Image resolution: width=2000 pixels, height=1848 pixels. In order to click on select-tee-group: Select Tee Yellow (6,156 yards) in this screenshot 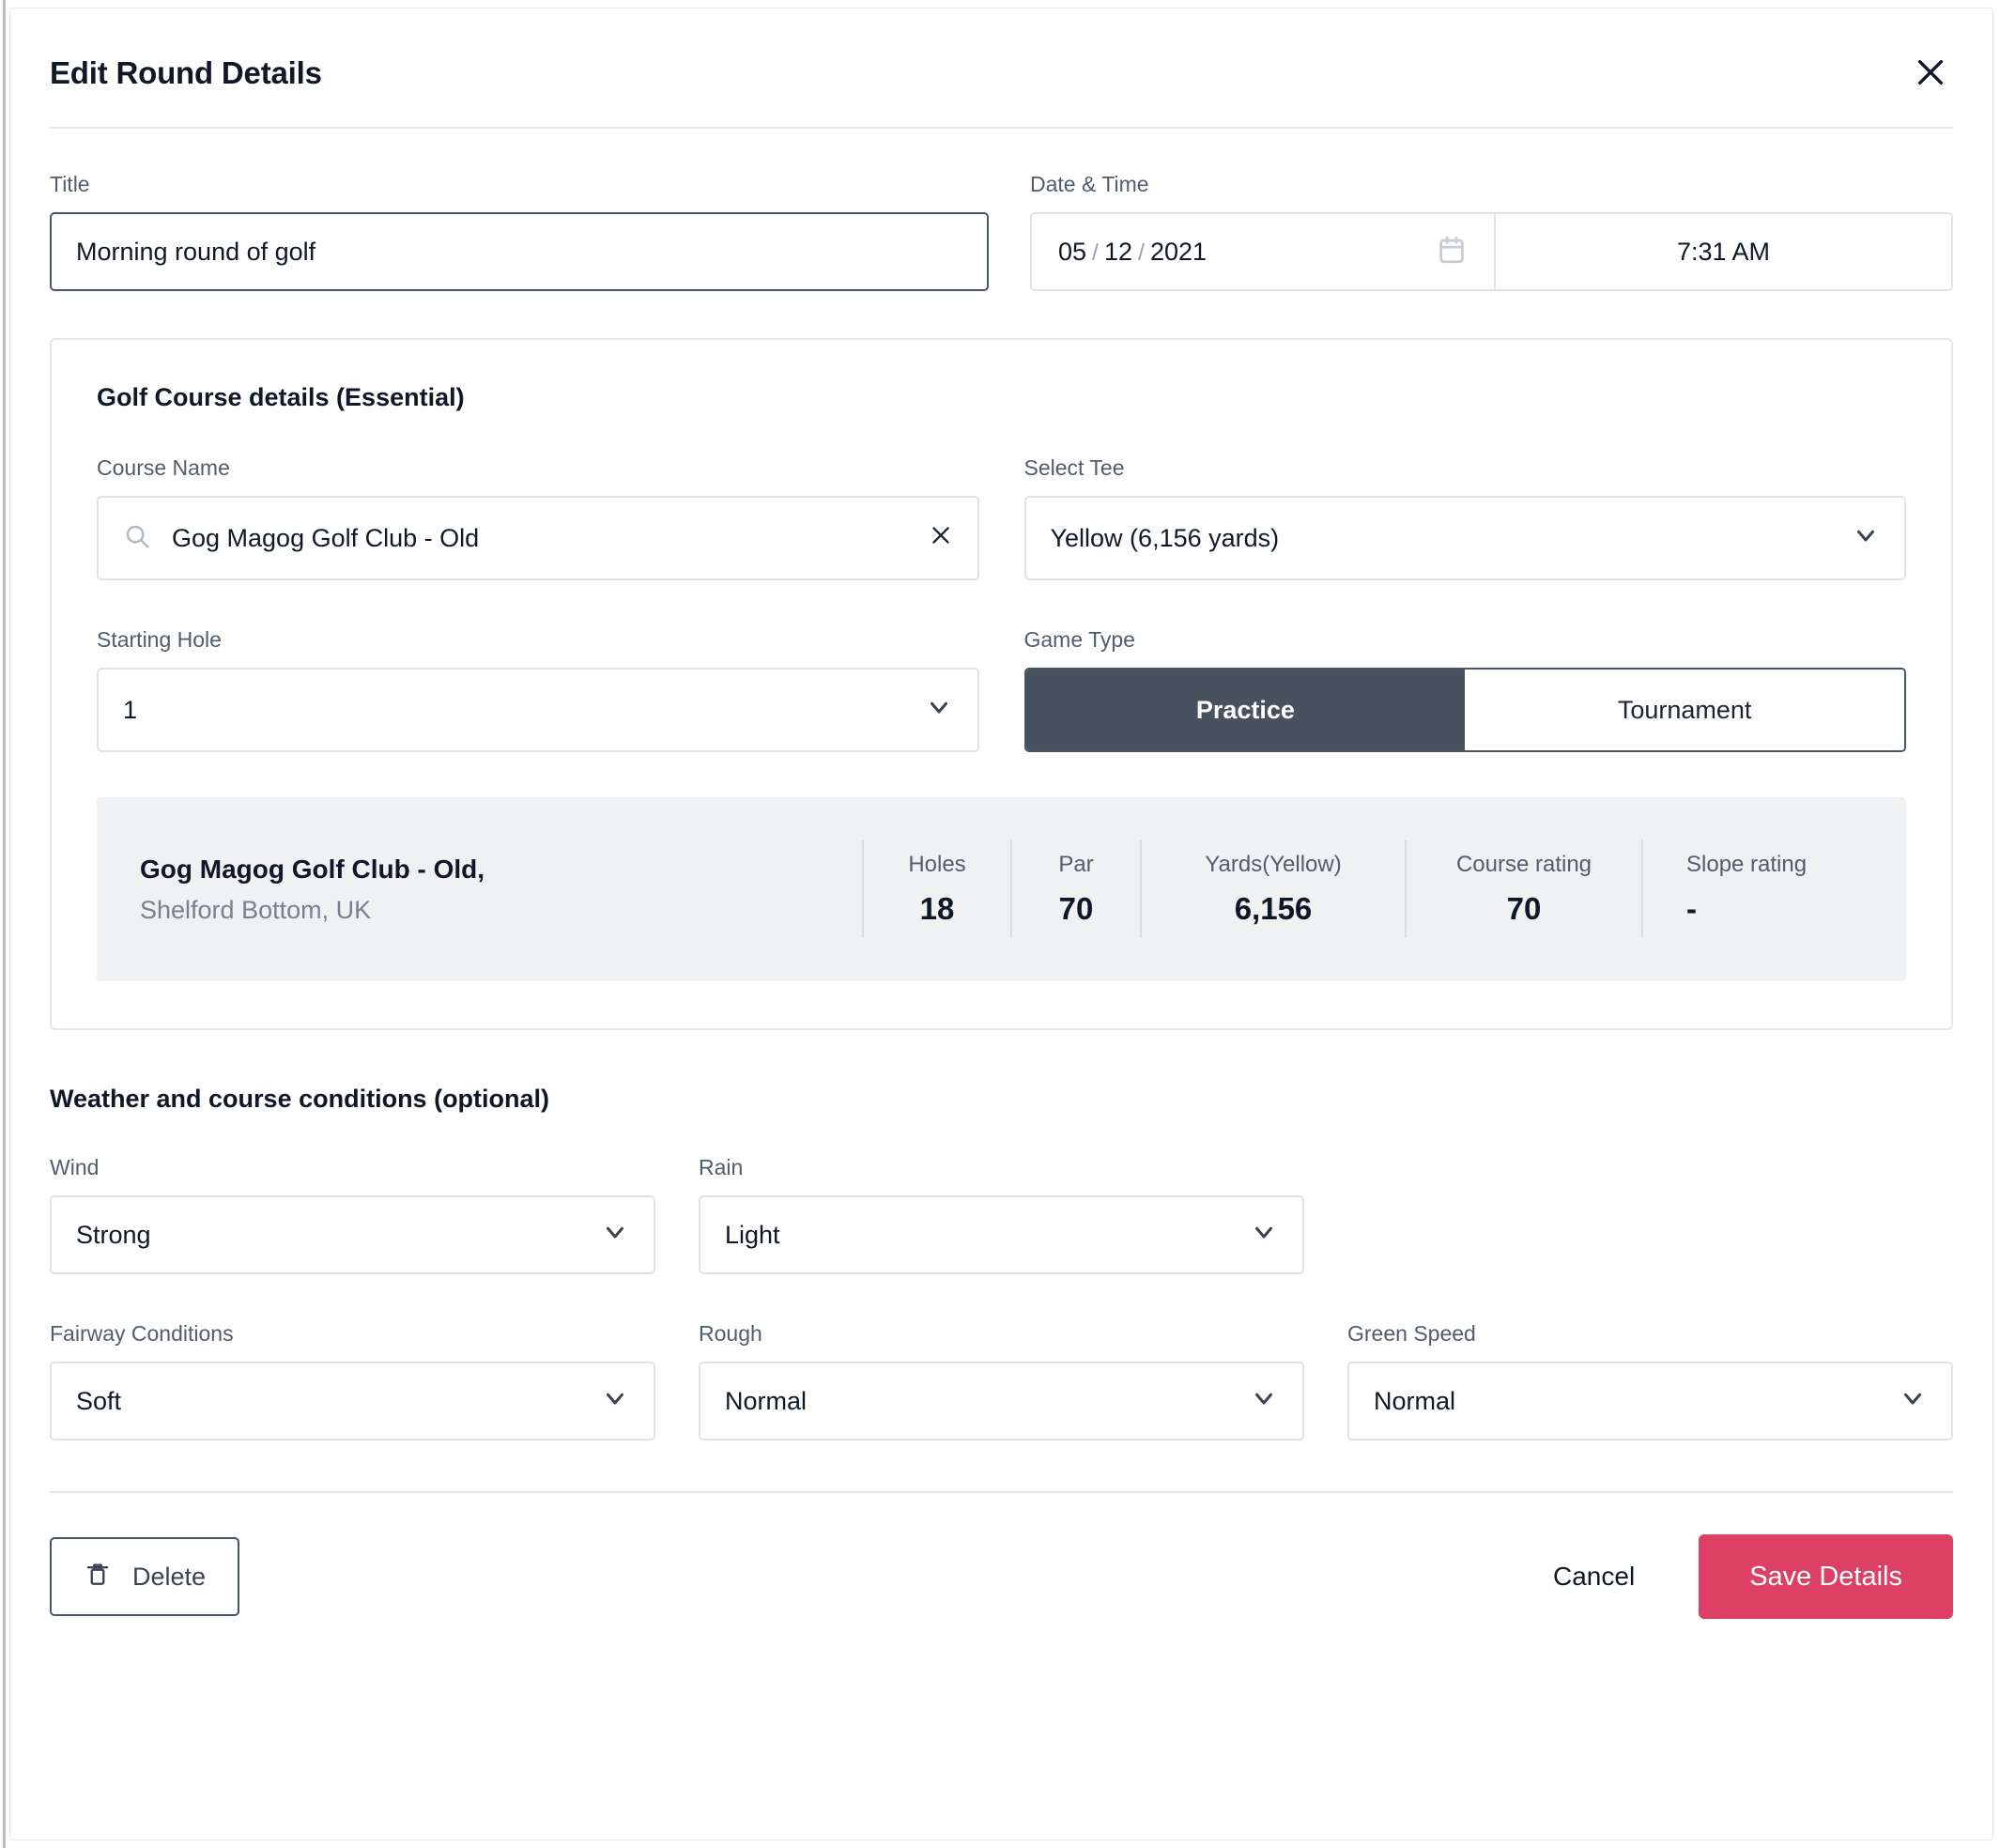, I will do `click(1464, 517)`.